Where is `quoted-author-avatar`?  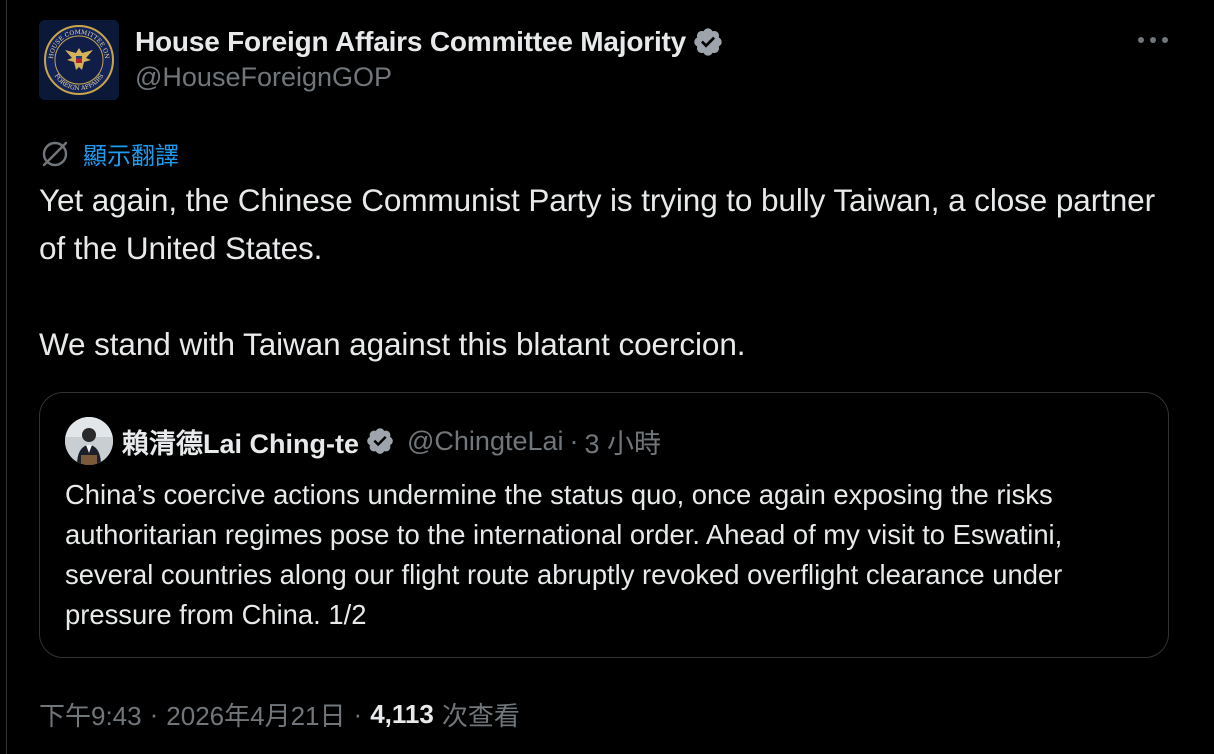
quoted-author-avatar is located at coordinates (89, 441).